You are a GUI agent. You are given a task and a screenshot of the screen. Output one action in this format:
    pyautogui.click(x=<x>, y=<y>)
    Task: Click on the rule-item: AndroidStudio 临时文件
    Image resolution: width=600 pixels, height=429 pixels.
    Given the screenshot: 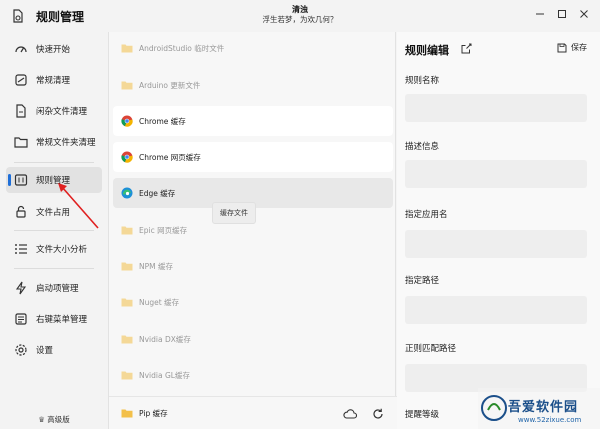 What is the action you would take?
    pyautogui.click(x=253, y=48)
    